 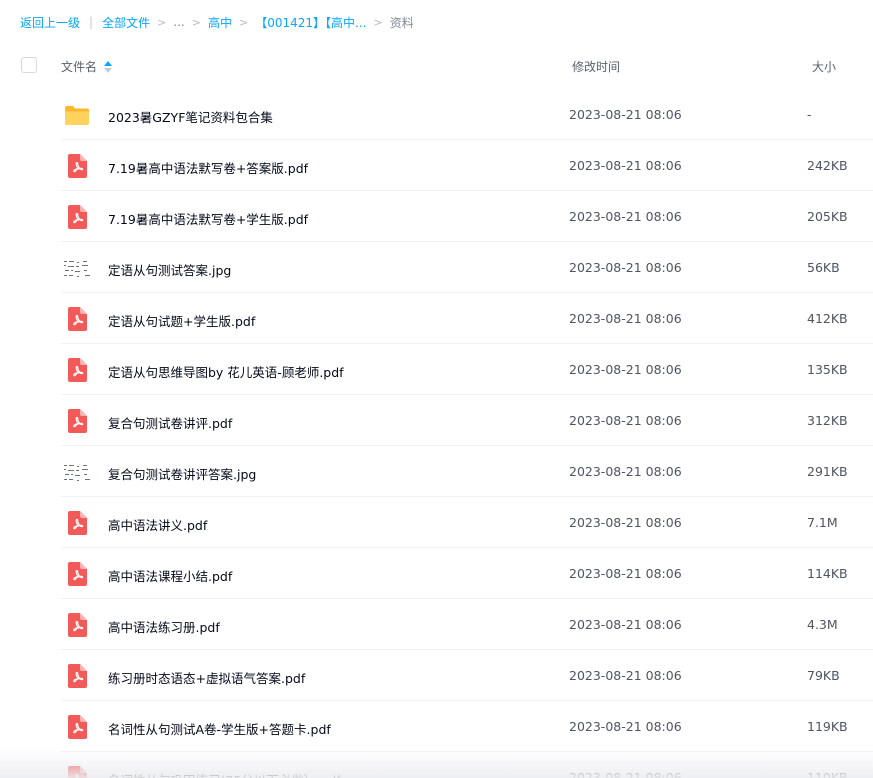 I want to click on breadcrumb-current: 资料, so click(x=401, y=22).